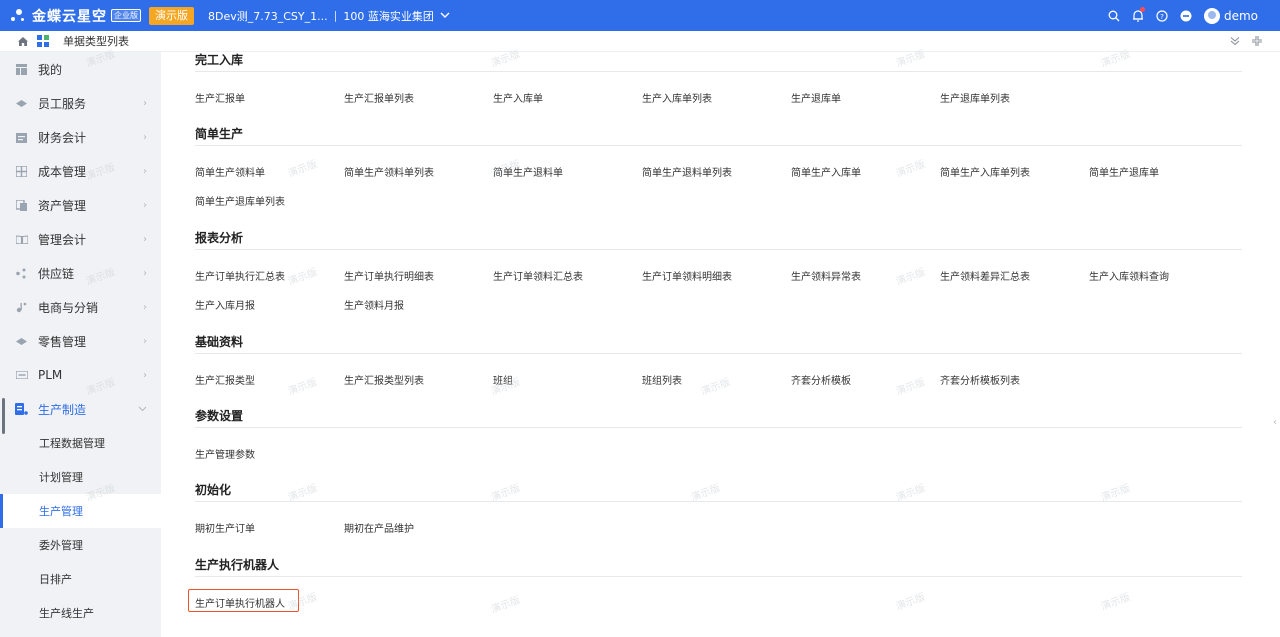 Image resolution: width=1280 pixels, height=637 pixels. What do you see at coordinates (269, 173) in the screenshot?
I see `menu-link: 简单生产领料单` at bounding box center [269, 173].